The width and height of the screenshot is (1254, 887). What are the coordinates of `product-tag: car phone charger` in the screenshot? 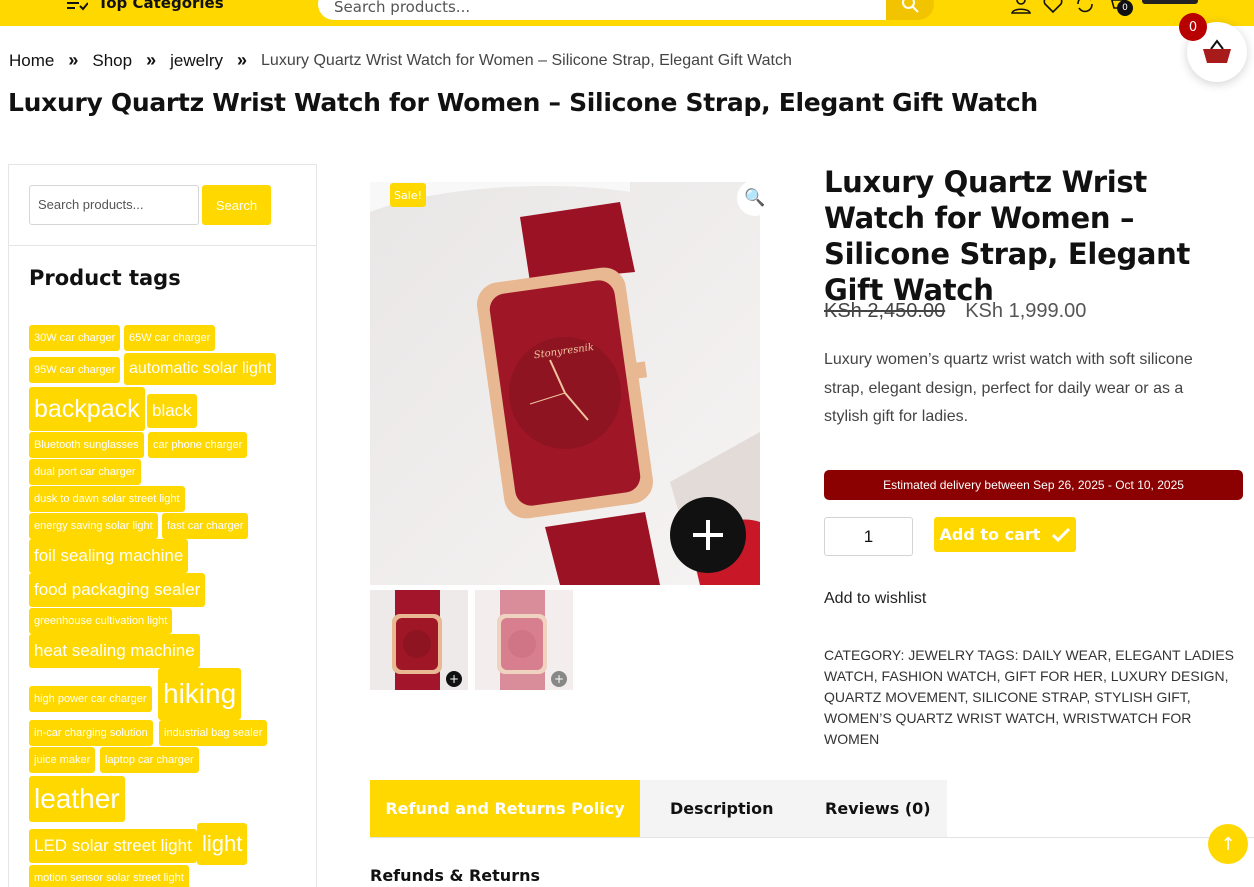 It's located at (198, 445).